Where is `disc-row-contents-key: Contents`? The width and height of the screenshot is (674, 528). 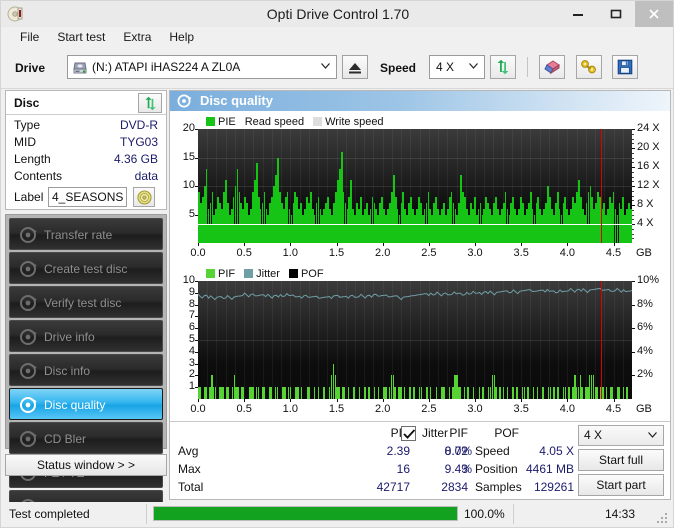
disc-row-contents-key: Contents is located at coordinates (38, 176).